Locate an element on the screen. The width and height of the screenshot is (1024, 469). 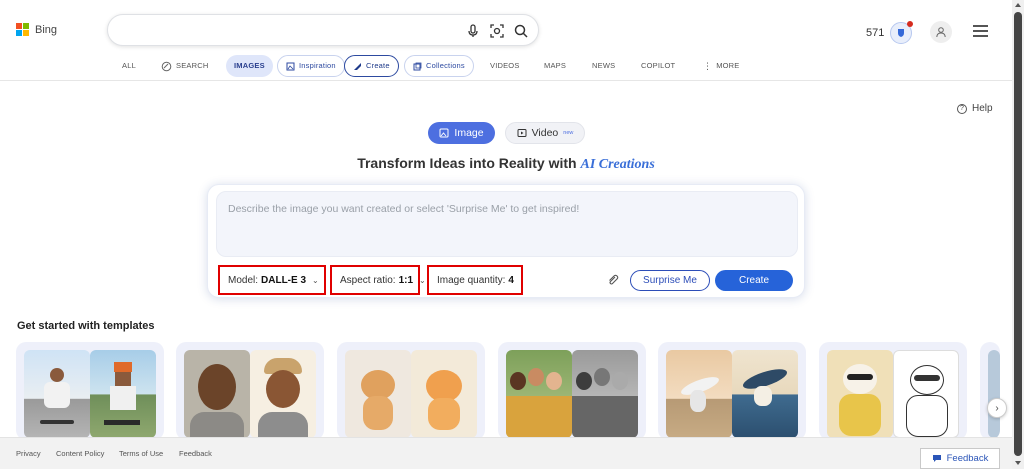
nav-news: NEWS is located at coordinates (603, 66).